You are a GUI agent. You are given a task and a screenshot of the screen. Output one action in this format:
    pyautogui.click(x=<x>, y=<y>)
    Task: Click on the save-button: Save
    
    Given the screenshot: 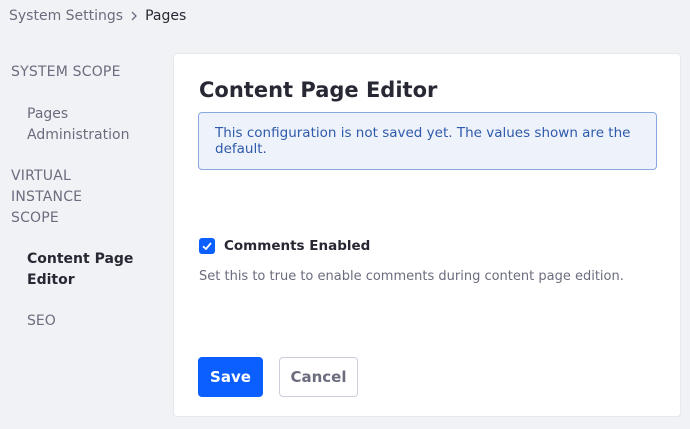 What is the action you would take?
    pyautogui.click(x=230, y=377)
    